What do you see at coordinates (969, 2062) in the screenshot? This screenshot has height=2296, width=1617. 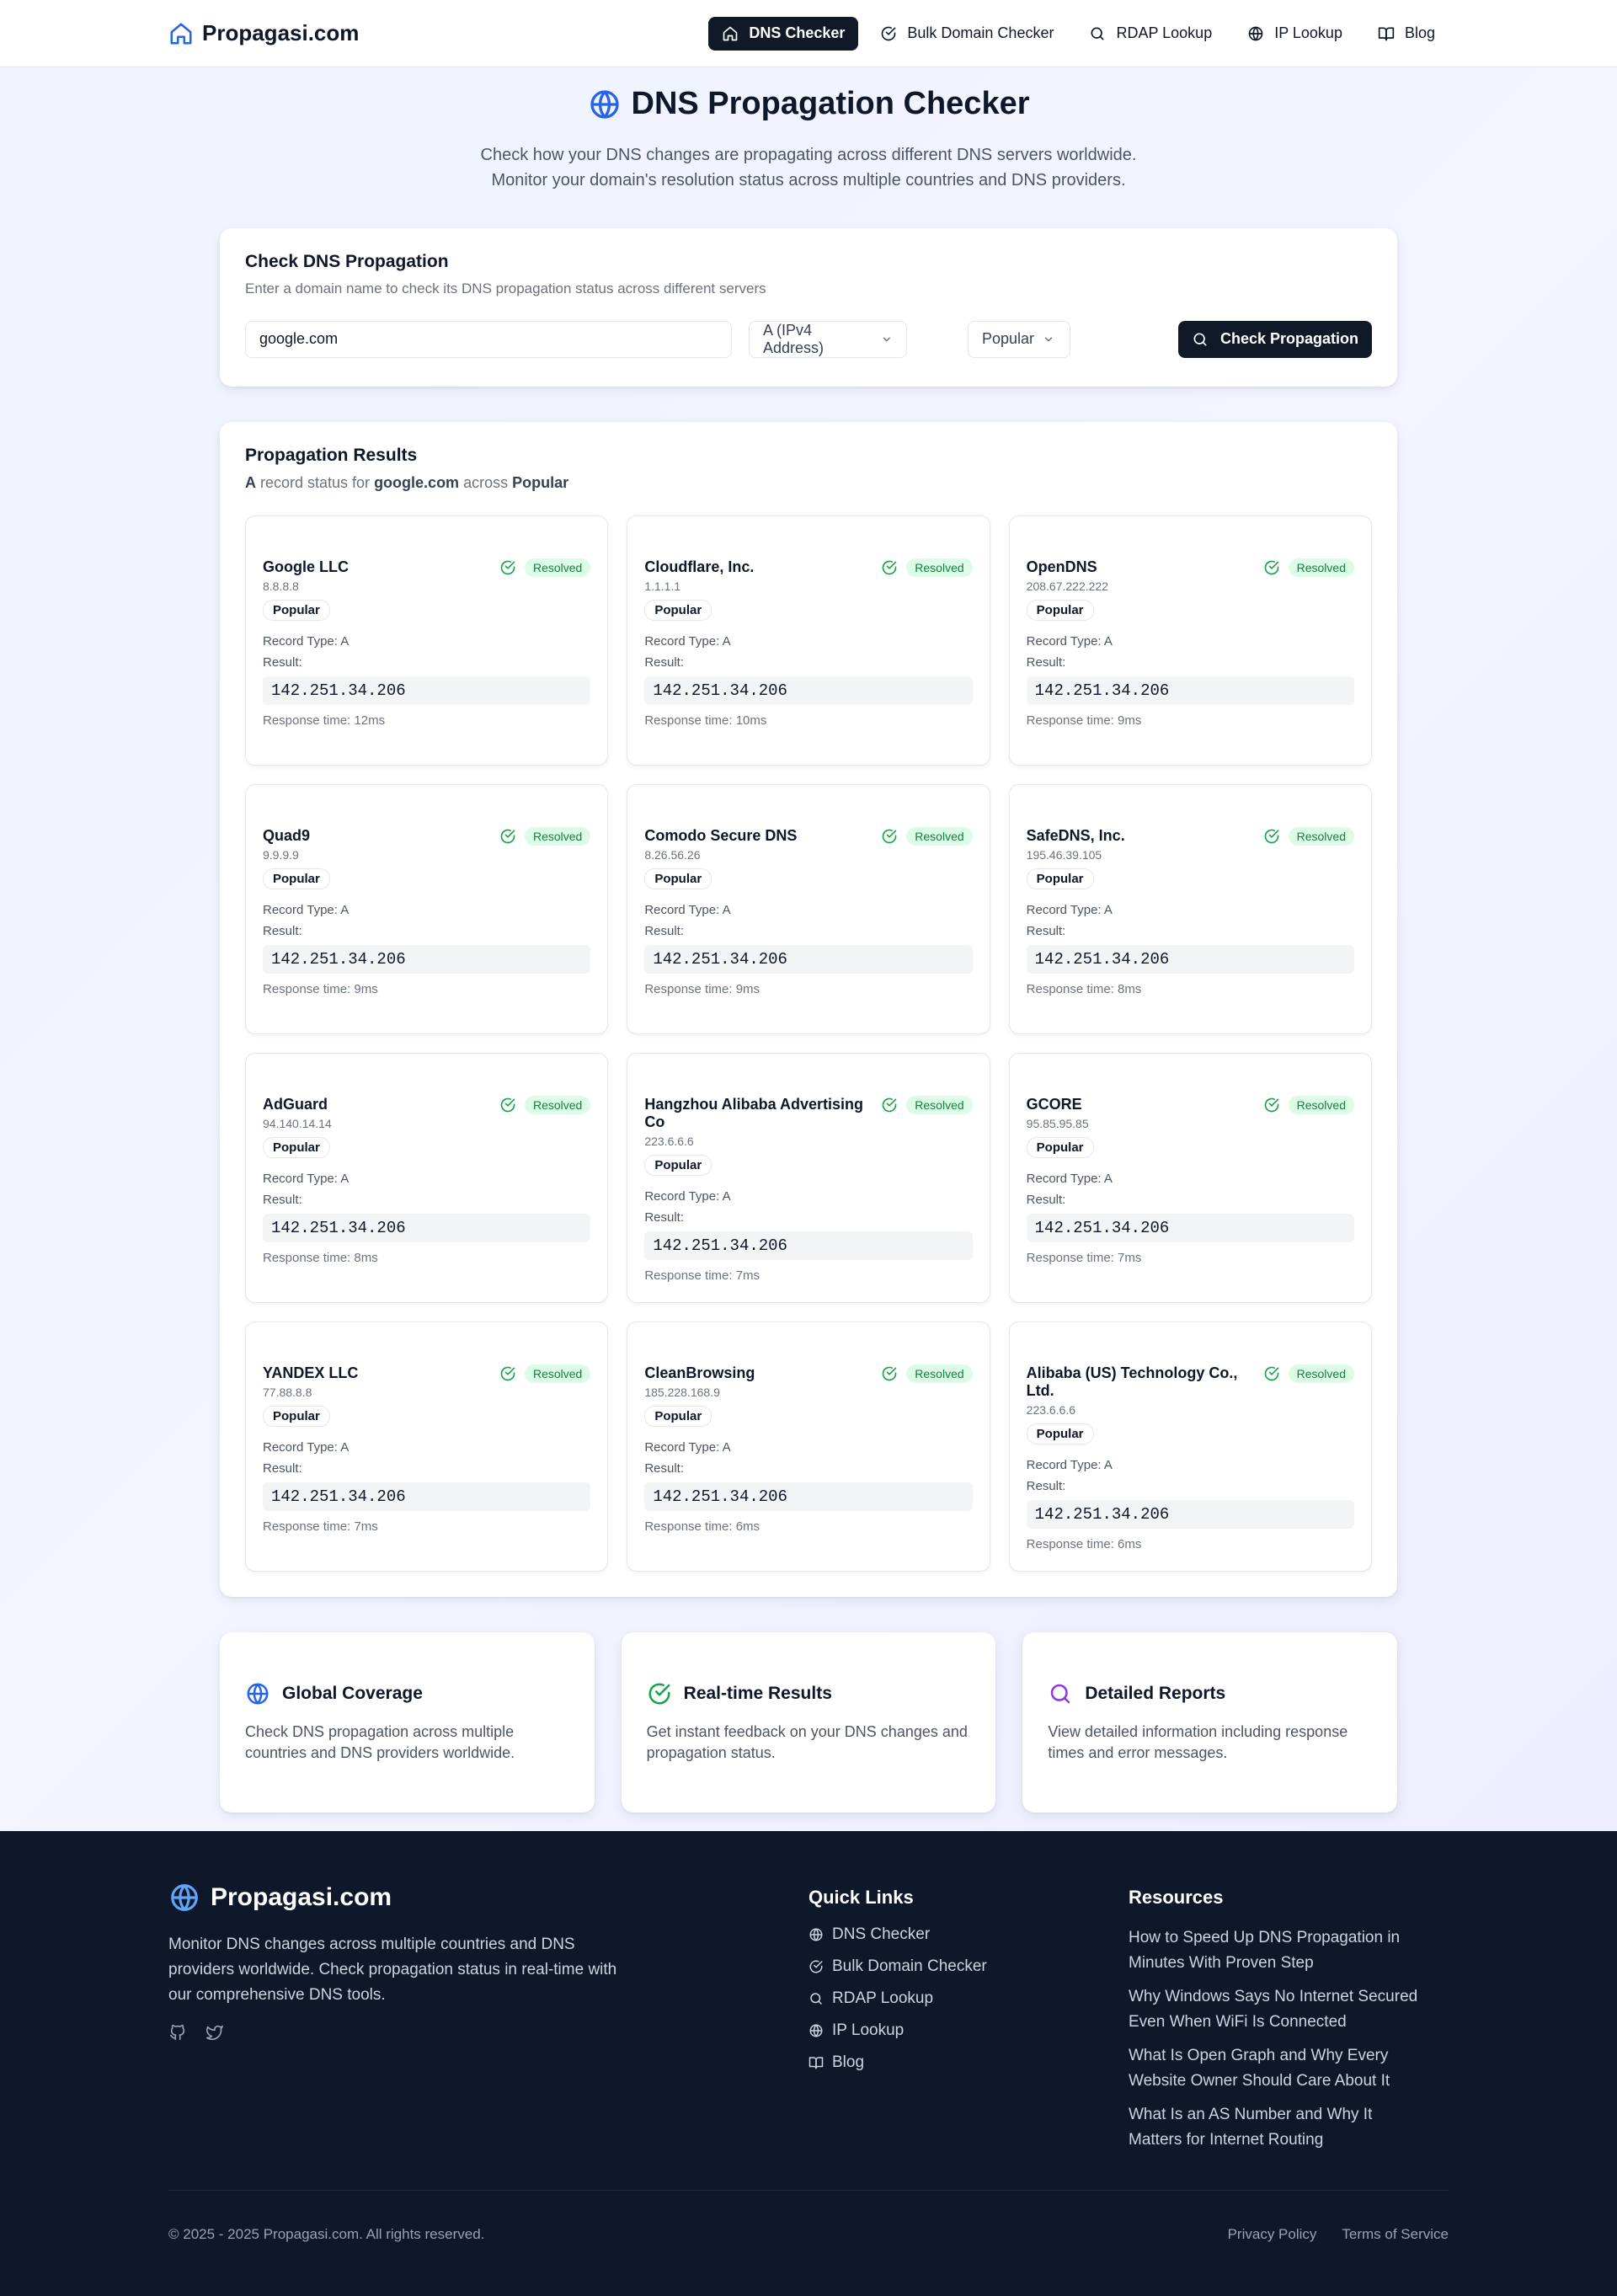 I see `footer-link-blog: Blog` at bounding box center [969, 2062].